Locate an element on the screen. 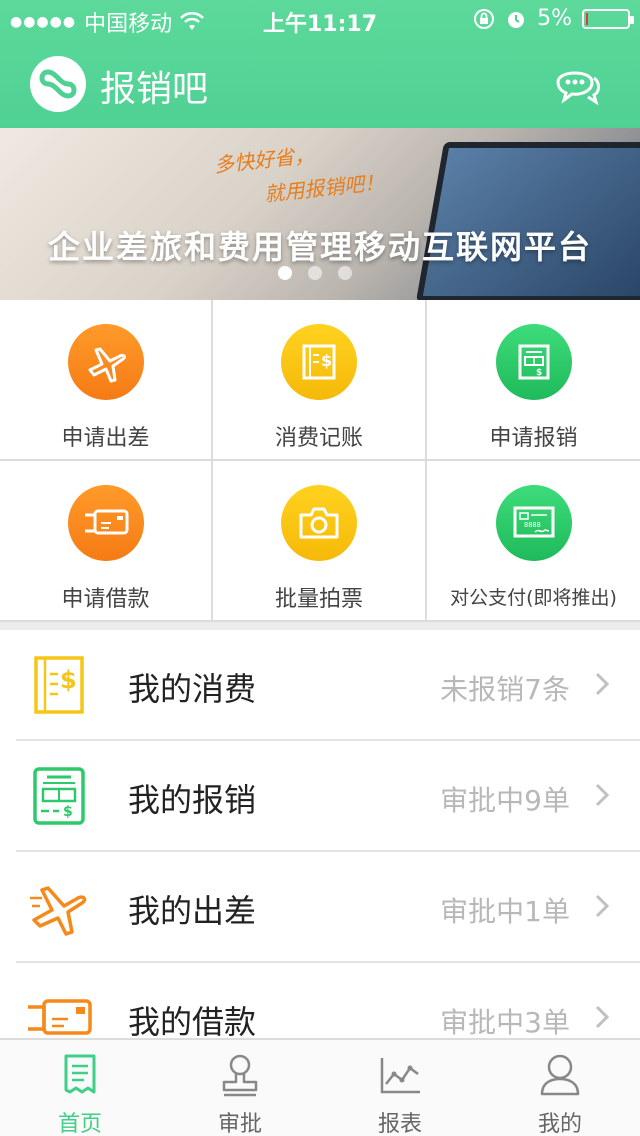  action-batch-photo: 批量拍票 is located at coordinates (320, 541).